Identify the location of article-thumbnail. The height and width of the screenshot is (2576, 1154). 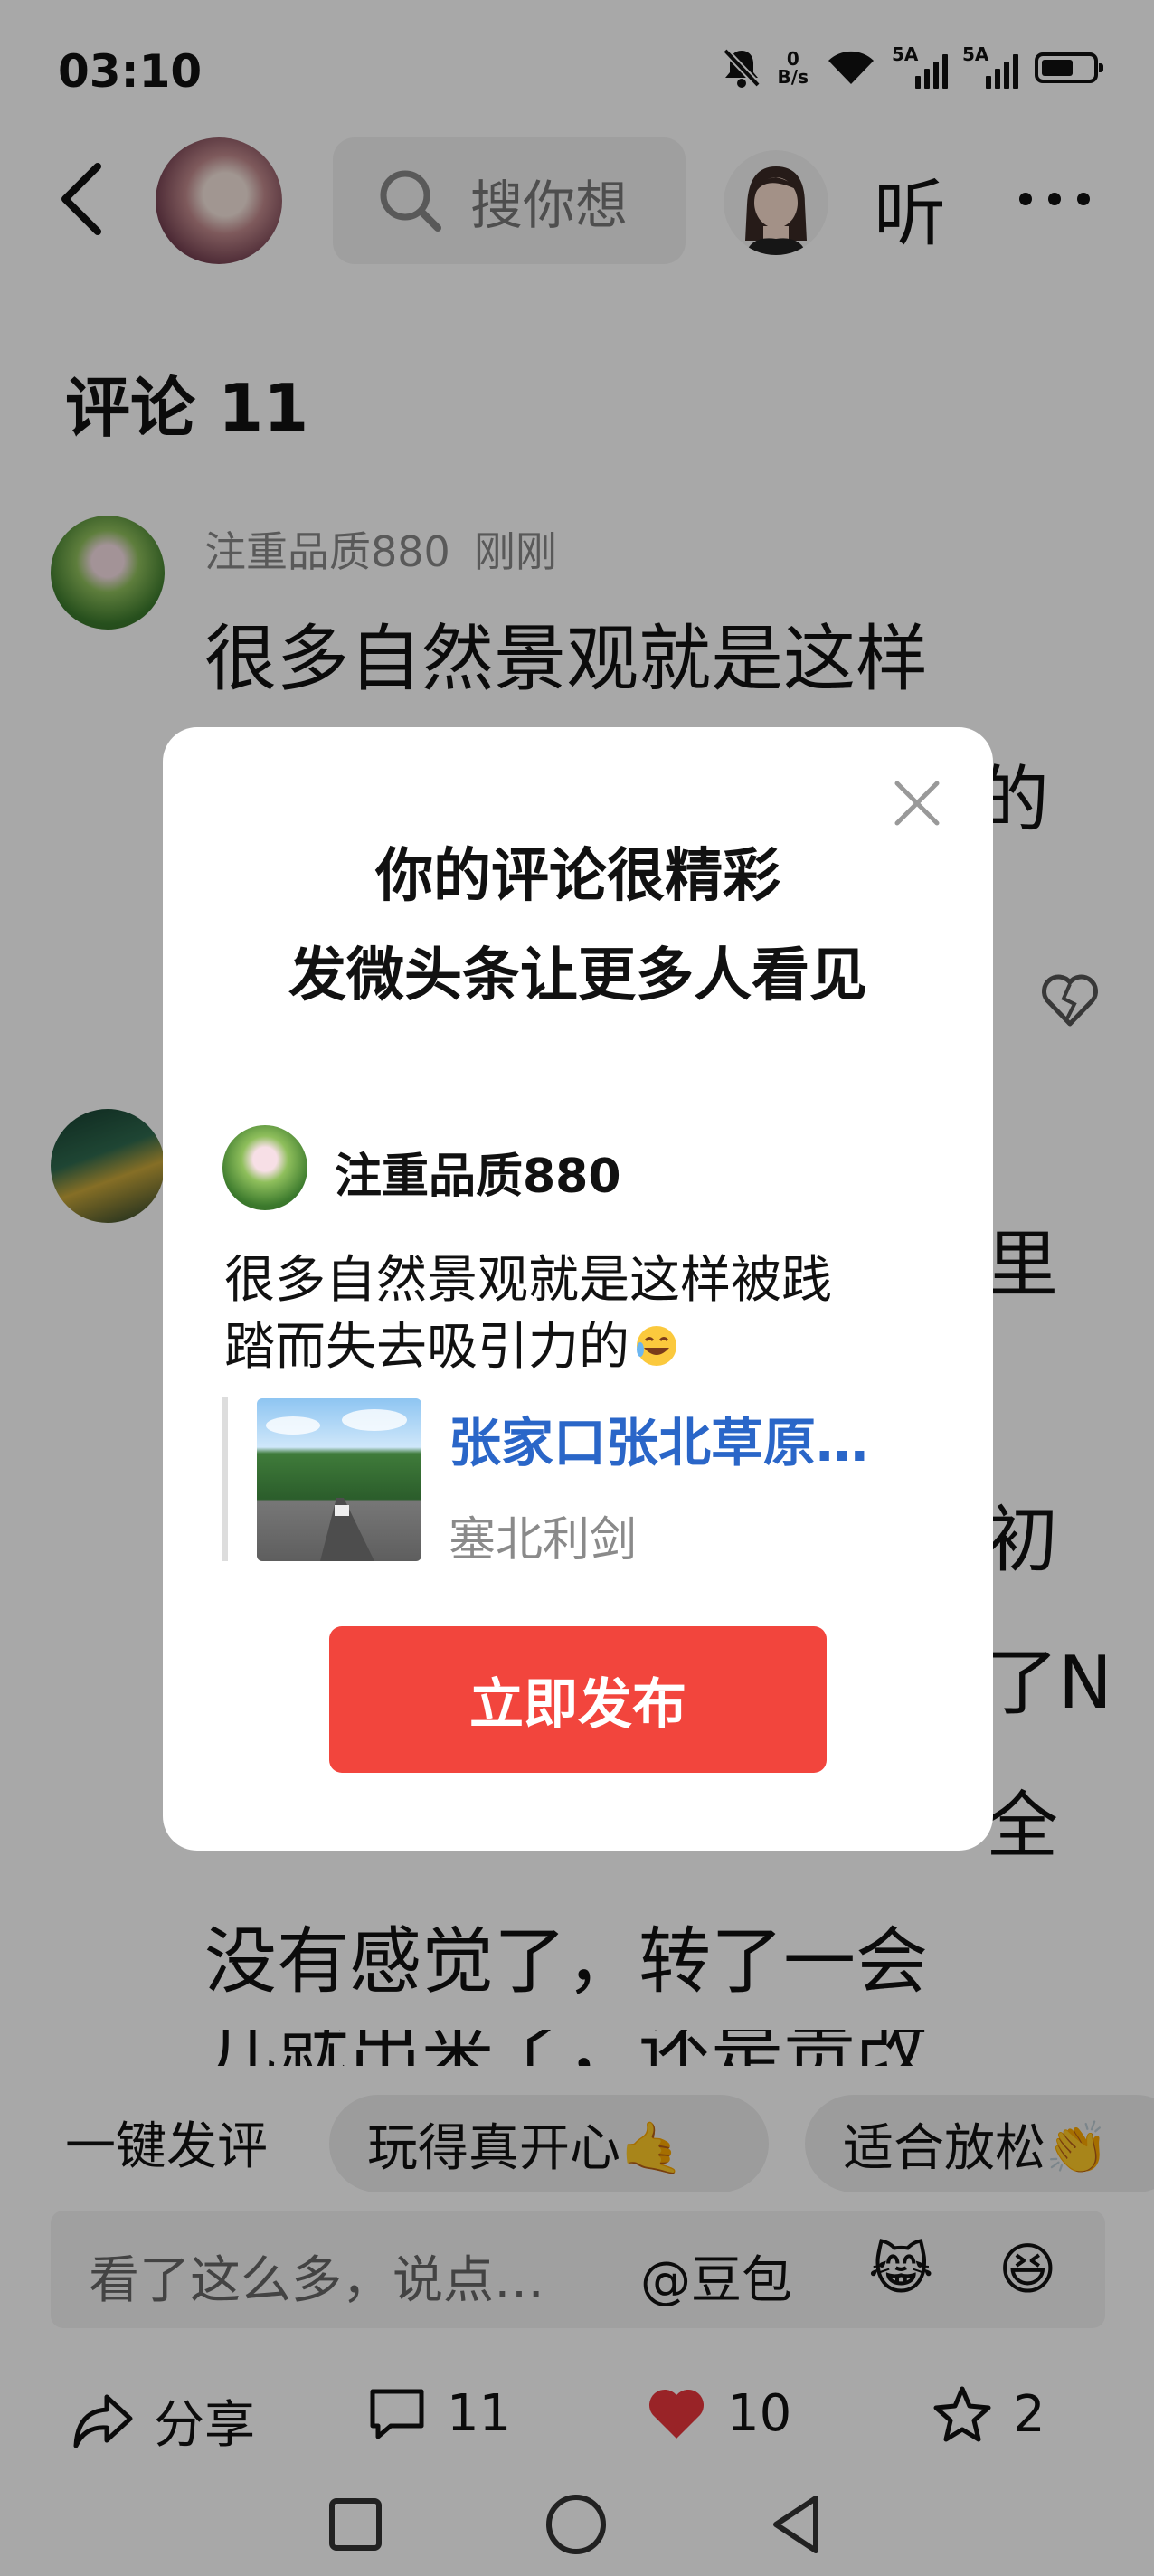
(339, 1479).